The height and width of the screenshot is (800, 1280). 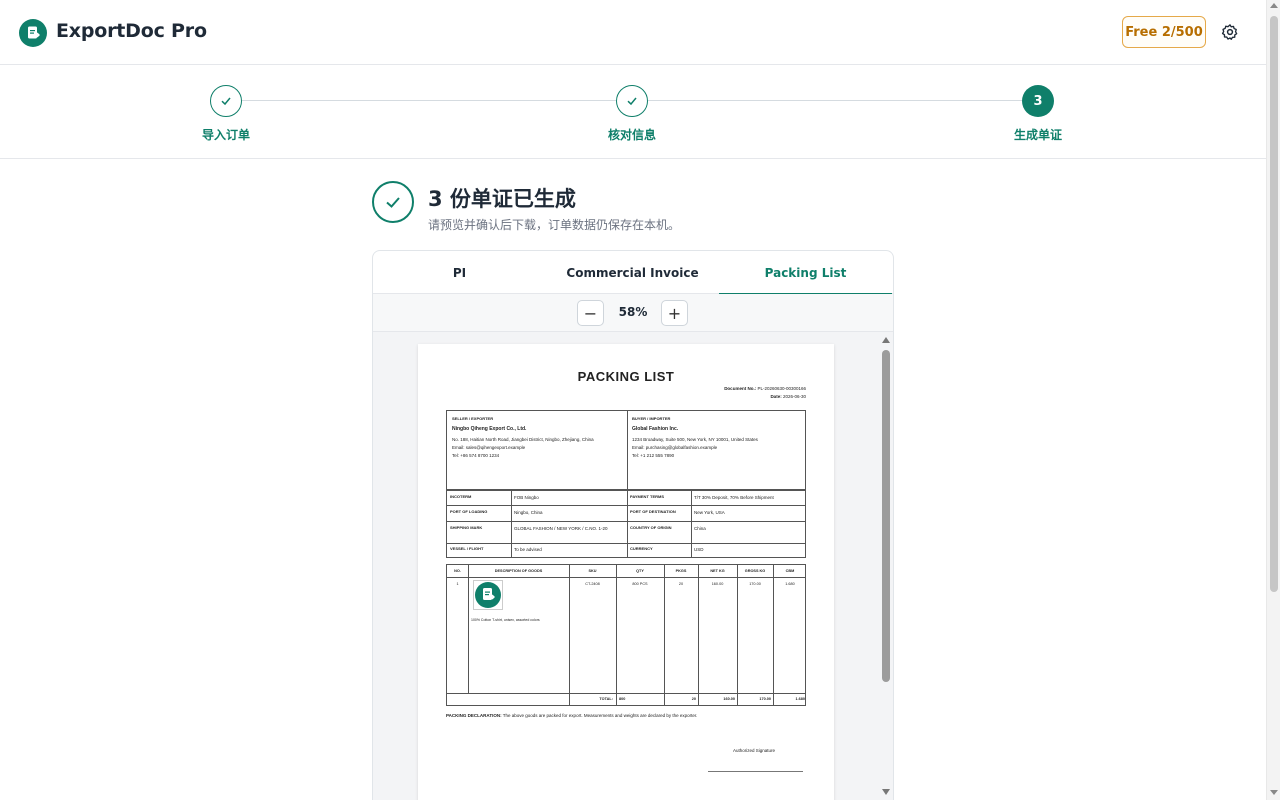 What do you see at coordinates (626, 376) in the screenshot?
I see `doc-title: PACKING LIST` at bounding box center [626, 376].